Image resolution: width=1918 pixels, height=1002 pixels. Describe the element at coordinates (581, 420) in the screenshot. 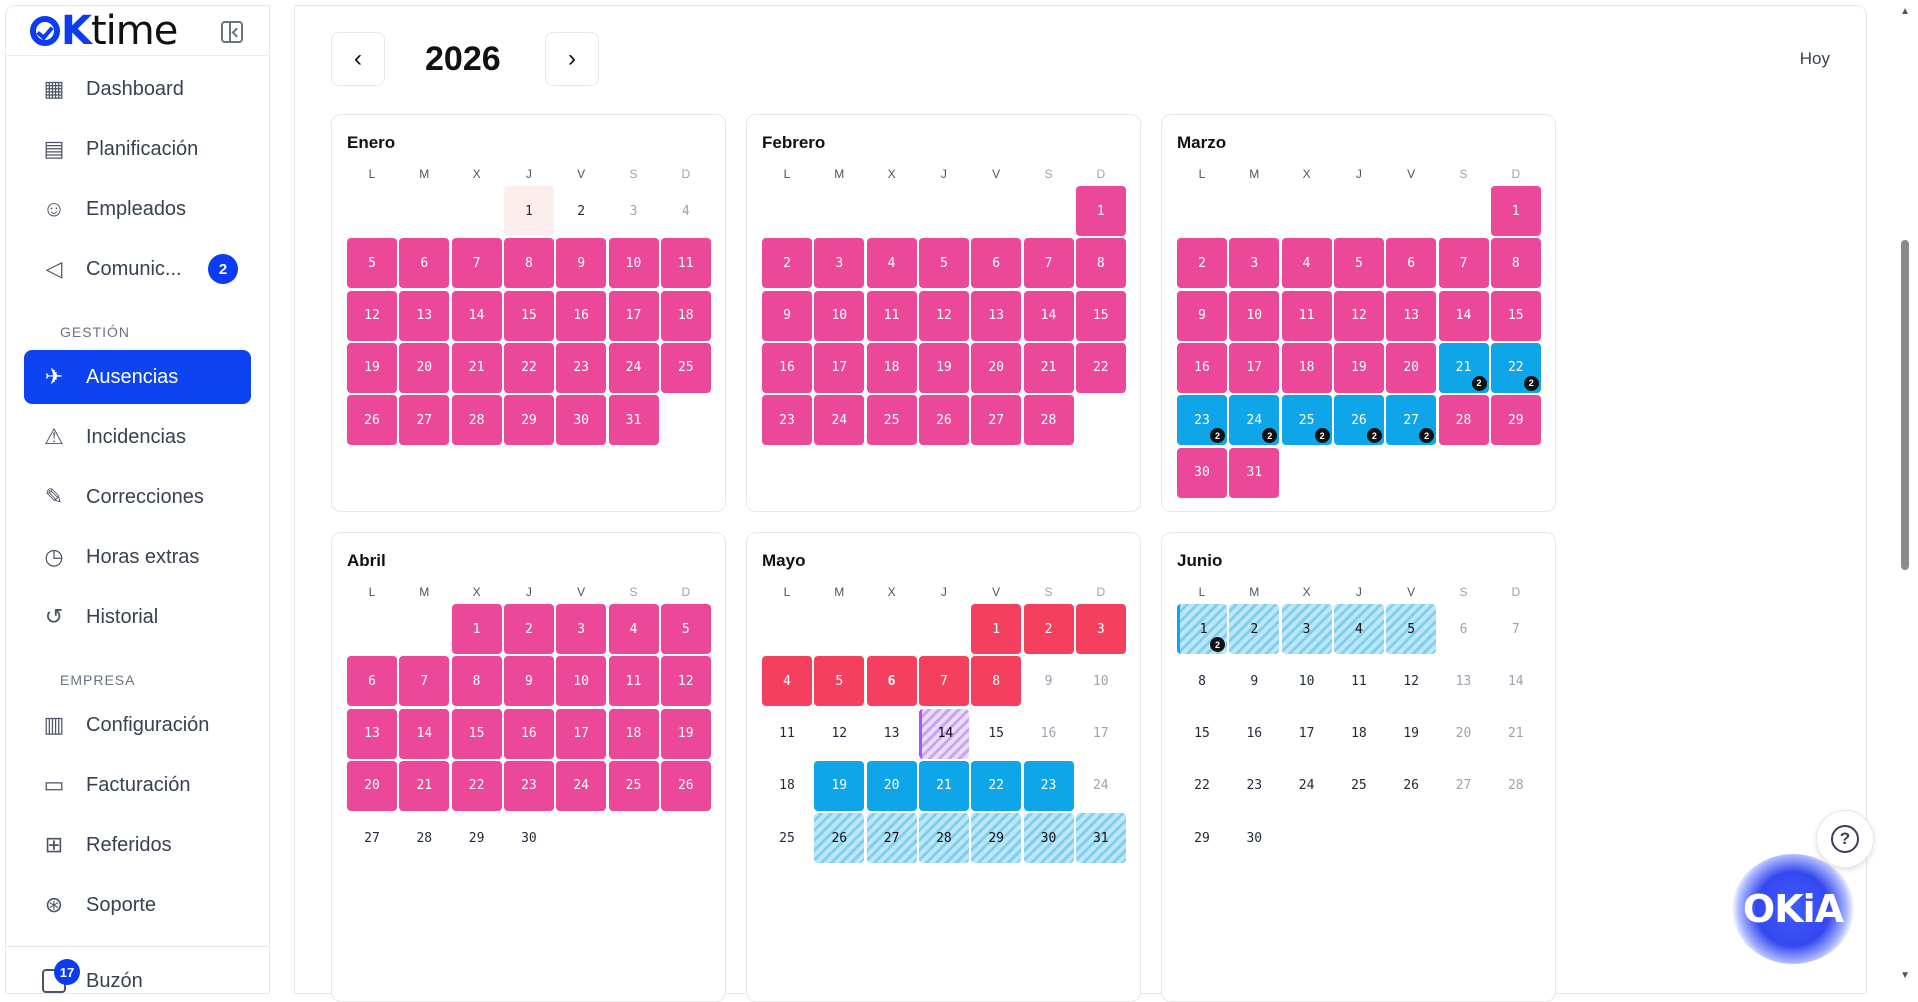

I see `calendar-day: 30` at that location.